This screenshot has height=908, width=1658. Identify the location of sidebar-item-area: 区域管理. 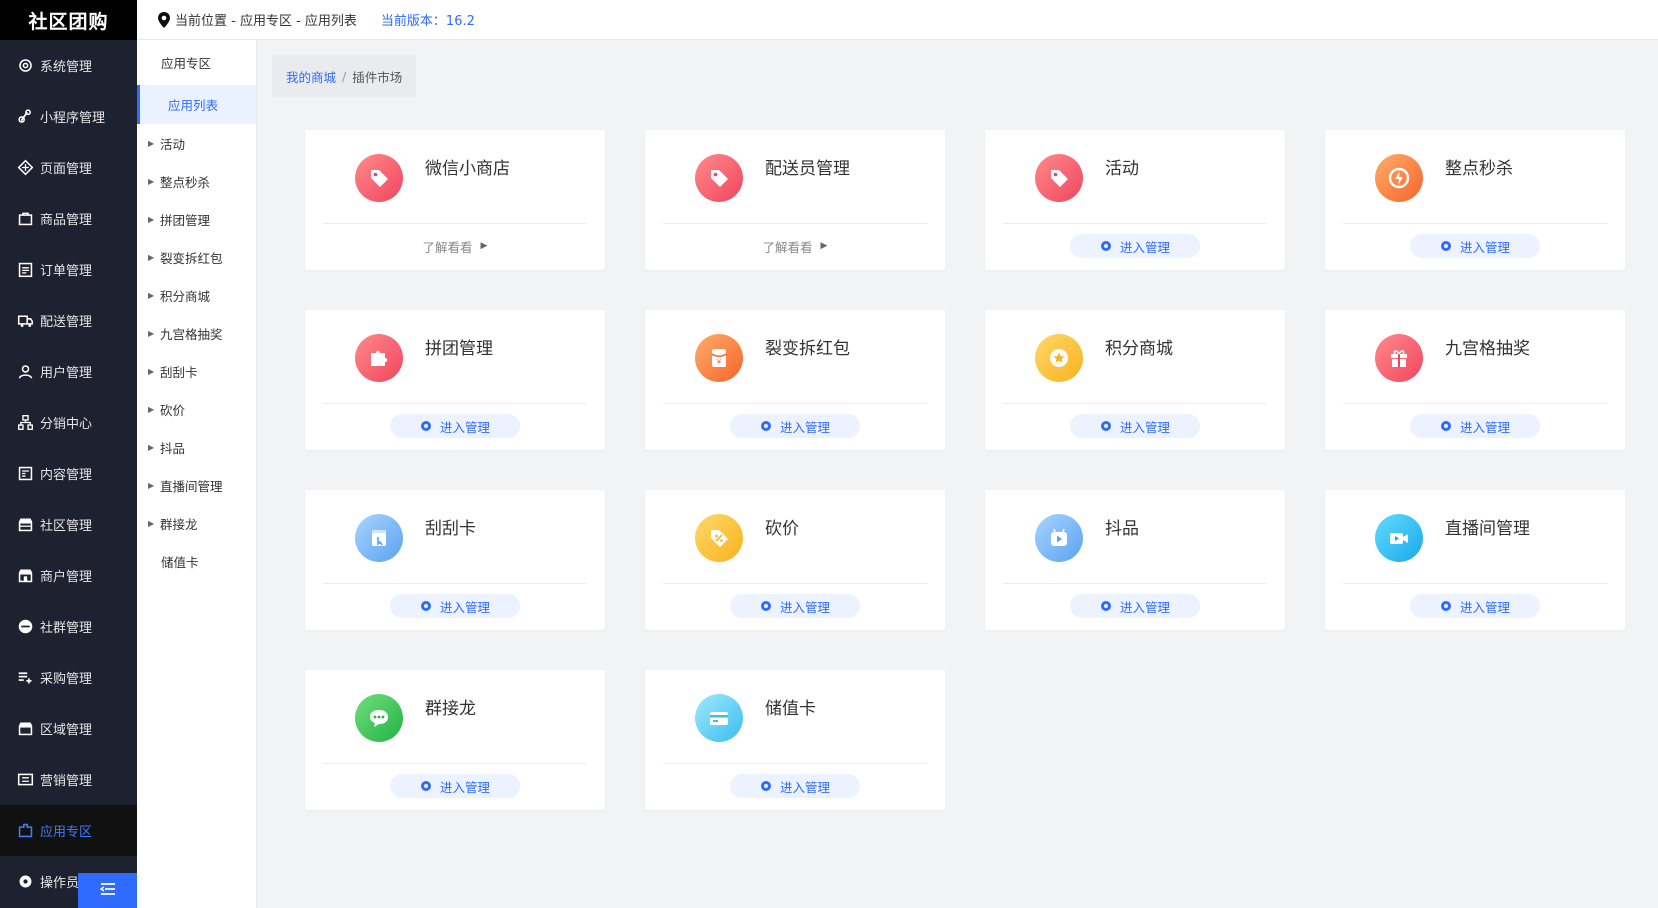
(68, 728).